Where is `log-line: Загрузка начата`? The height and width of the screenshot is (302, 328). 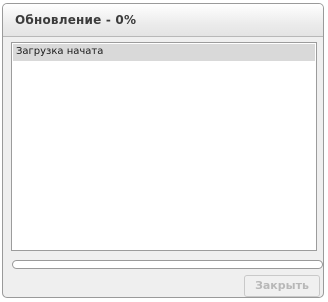 log-line: Загрузка начата is located at coordinates (164, 52).